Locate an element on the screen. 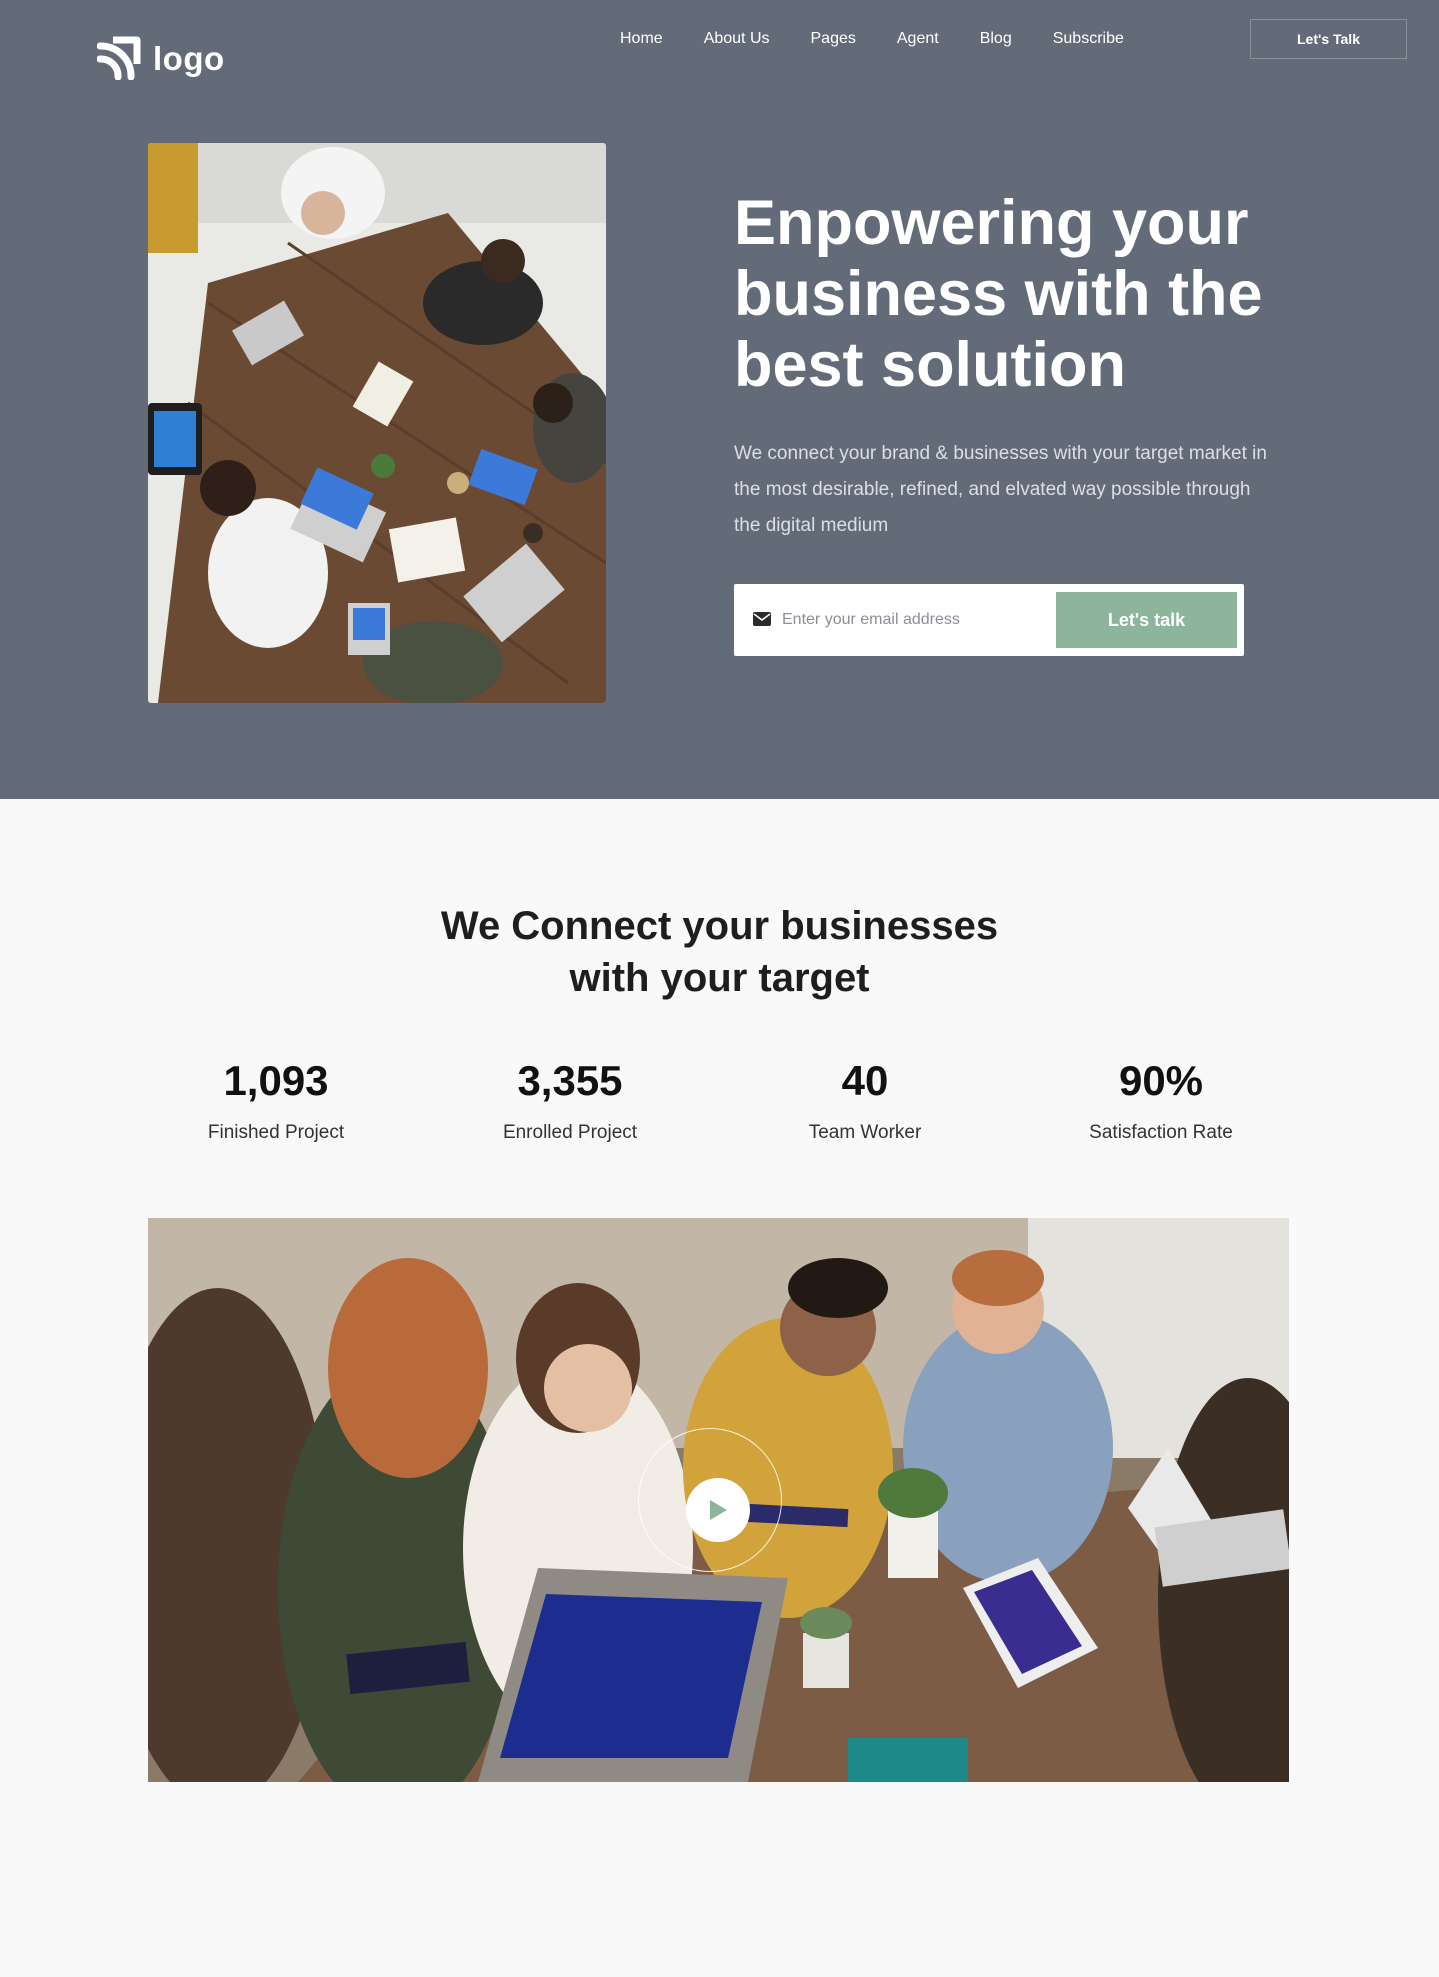 Image resolution: width=1439 pixels, height=1977 pixels. play-video-button is located at coordinates (718, 1510).